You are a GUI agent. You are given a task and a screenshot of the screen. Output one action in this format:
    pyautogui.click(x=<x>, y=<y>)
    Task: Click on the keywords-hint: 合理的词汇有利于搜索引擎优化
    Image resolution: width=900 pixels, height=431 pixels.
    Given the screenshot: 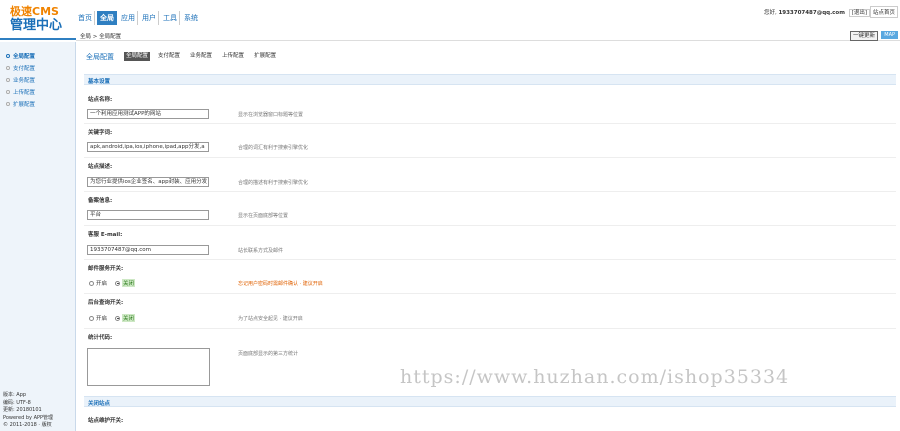 What is the action you would take?
    pyautogui.click(x=273, y=148)
    